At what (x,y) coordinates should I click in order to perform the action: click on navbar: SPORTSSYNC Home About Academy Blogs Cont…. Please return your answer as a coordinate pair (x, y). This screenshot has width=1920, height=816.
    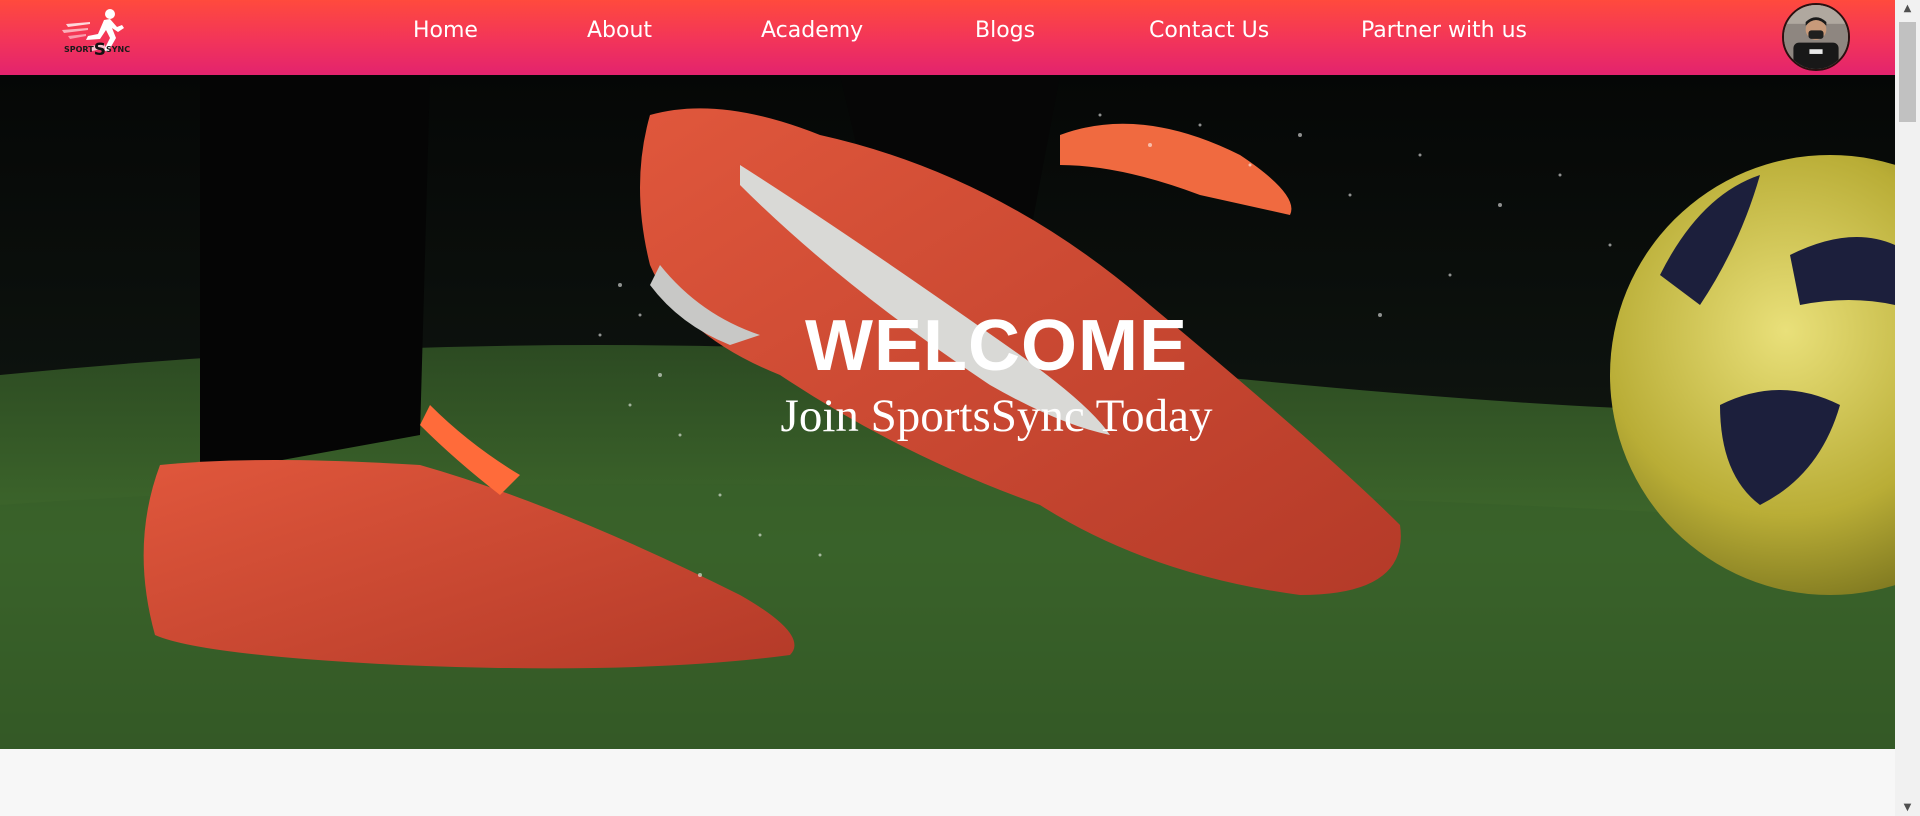
    Looking at the image, I should click on (947, 37).